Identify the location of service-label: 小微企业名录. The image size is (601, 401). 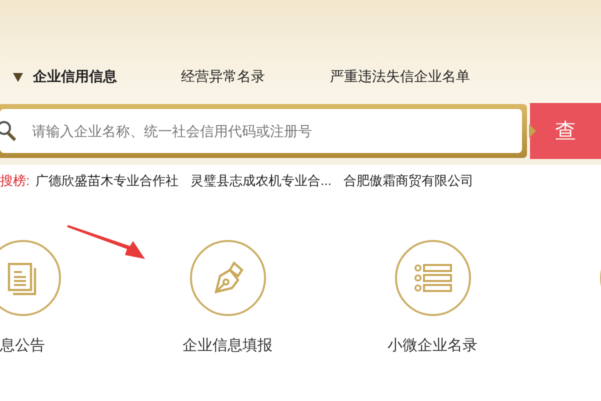
(433, 345).